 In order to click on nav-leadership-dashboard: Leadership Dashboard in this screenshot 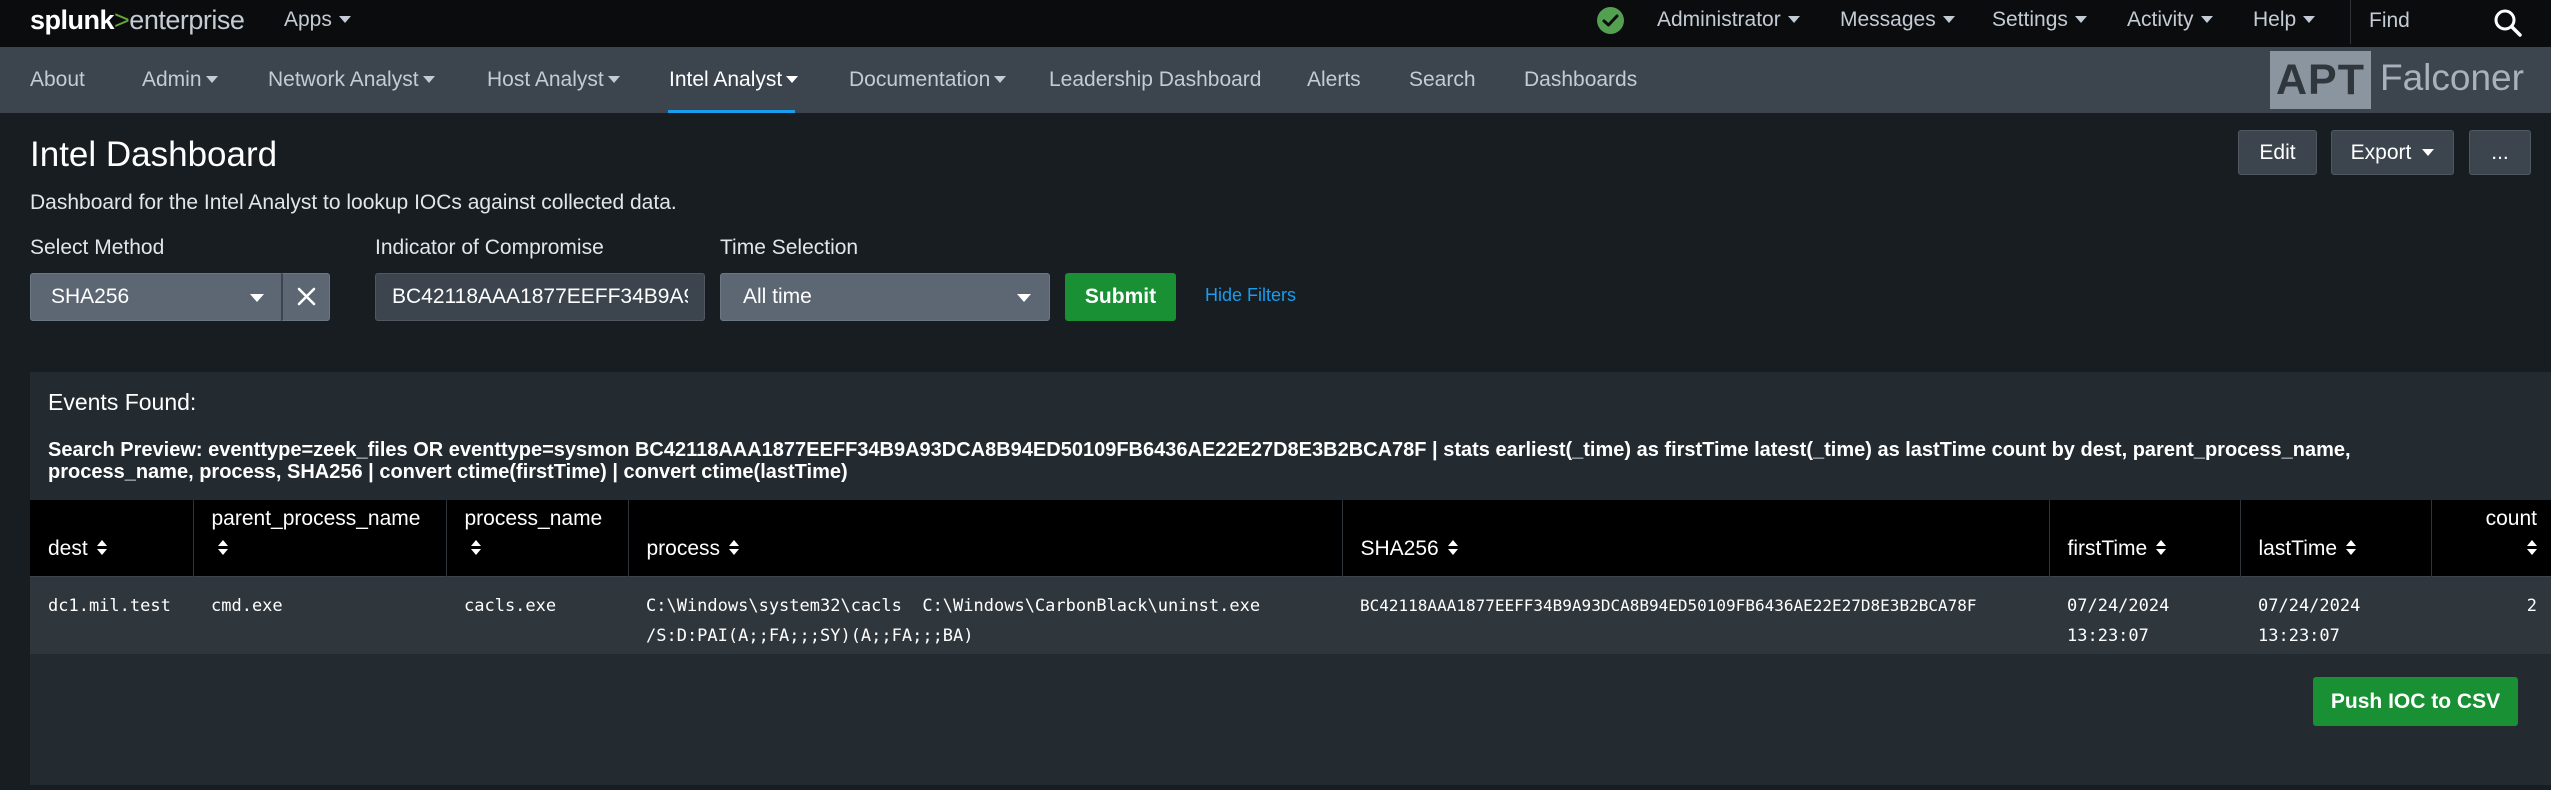, I will do `click(1155, 80)`.